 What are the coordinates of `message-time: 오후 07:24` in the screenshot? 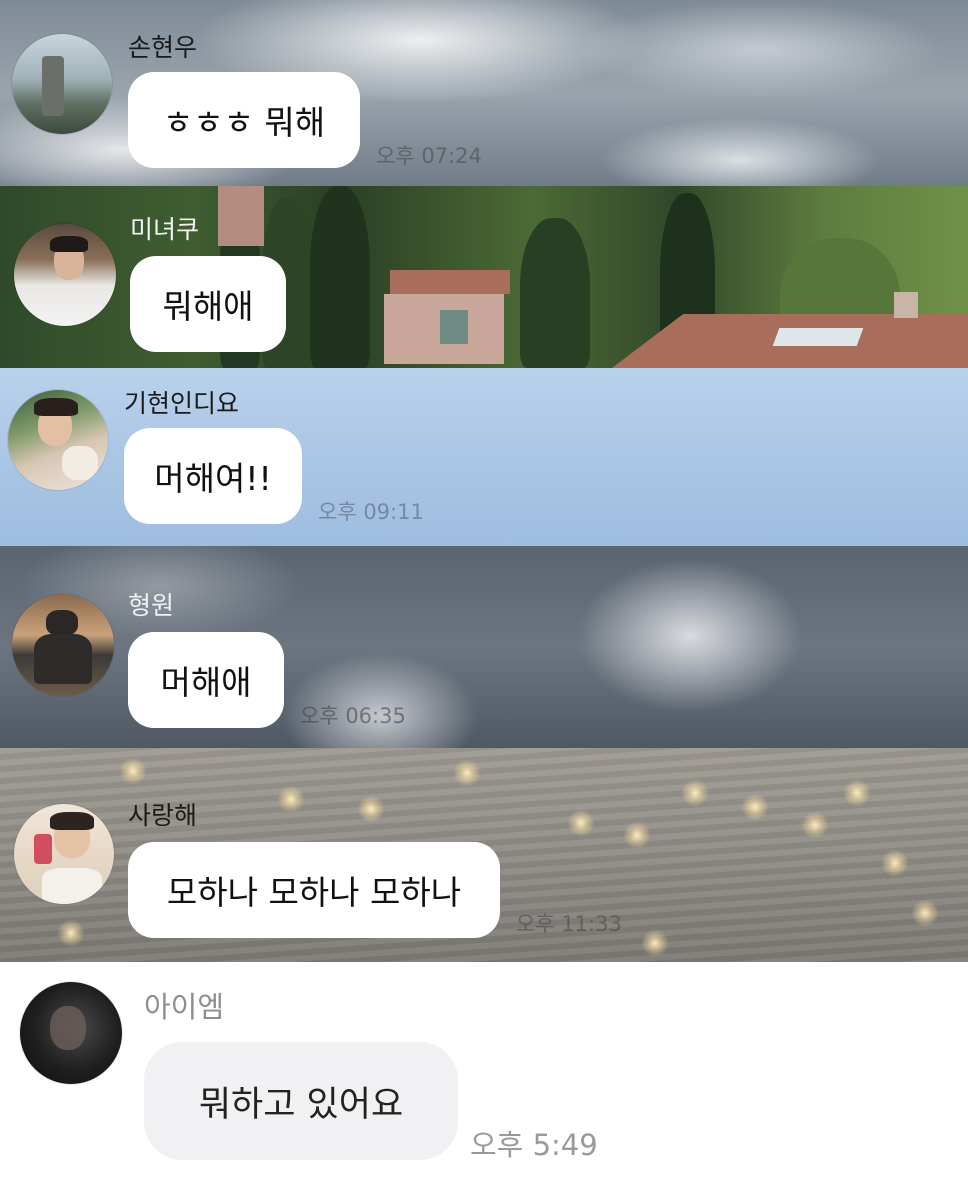 It's located at (429, 156).